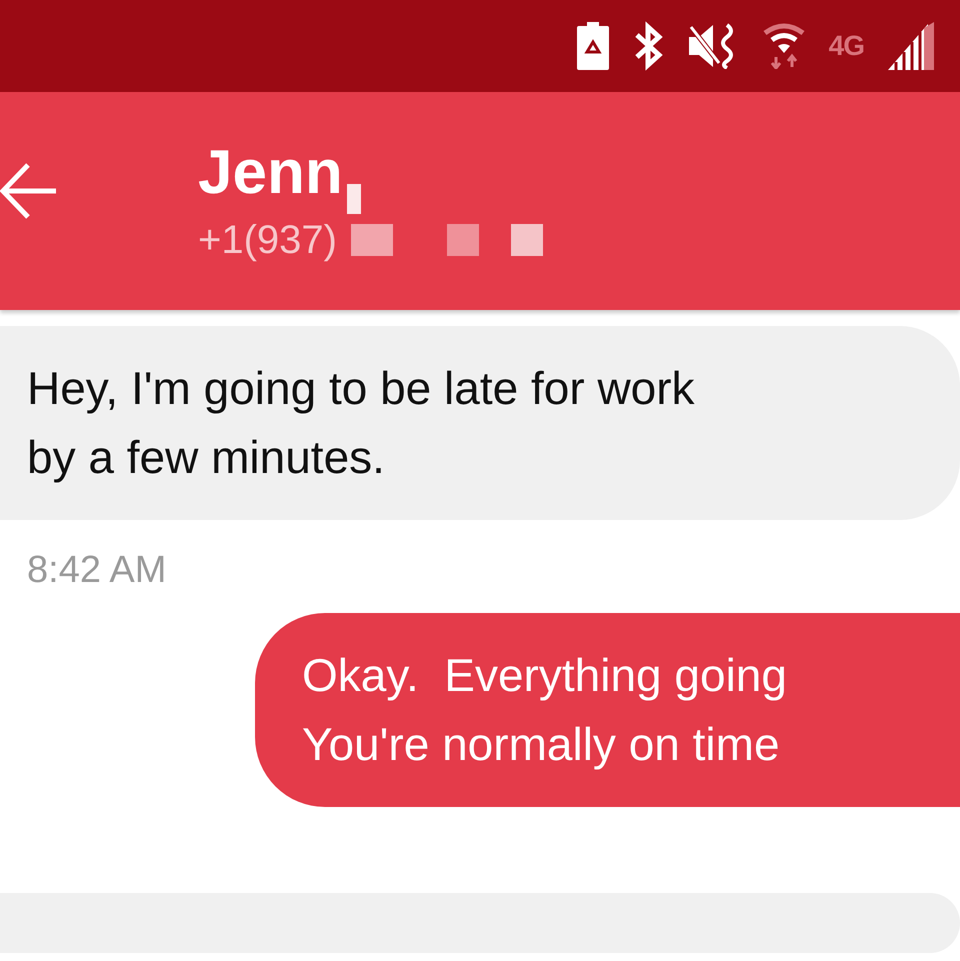 The width and height of the screenshot is (960, 961). I want to click on bluetooth-icon, so click(647, 46).